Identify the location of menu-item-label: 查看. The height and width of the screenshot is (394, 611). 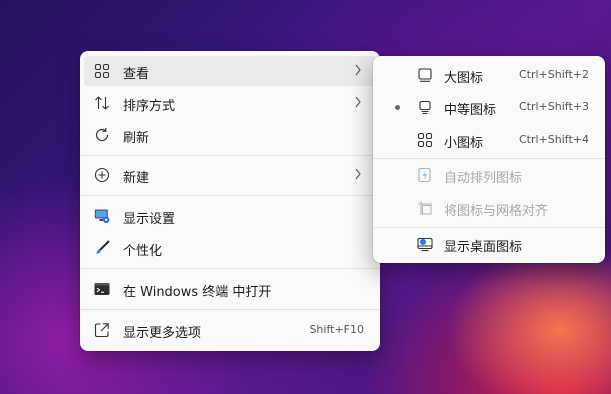
(136, 74).